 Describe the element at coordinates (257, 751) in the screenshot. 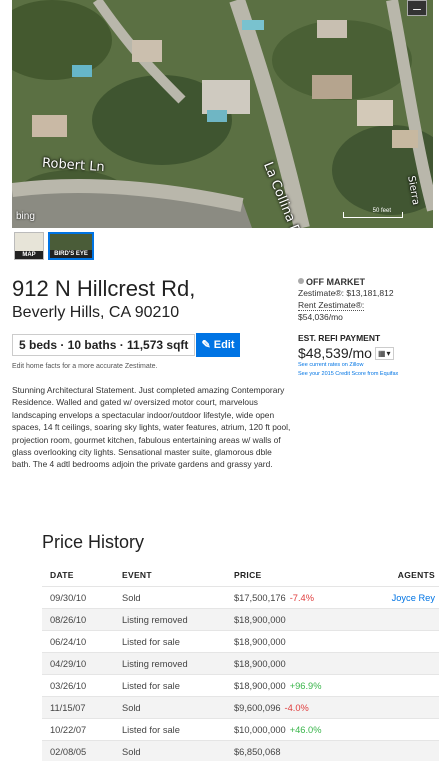

I see `row-price: $6,850,068` at that location.